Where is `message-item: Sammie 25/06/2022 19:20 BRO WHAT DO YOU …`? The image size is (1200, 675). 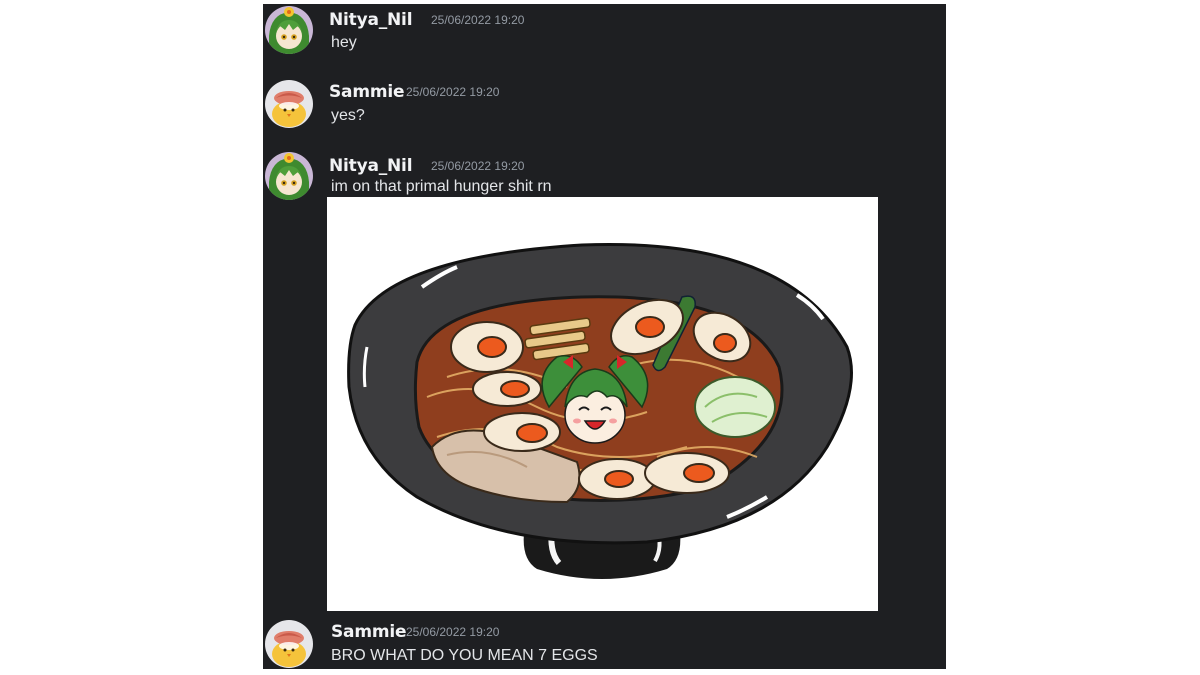 message-item: Sammie 25/06/2022 19:20 BRO WHAT DO YOU … is located at coordinates (604, 642).